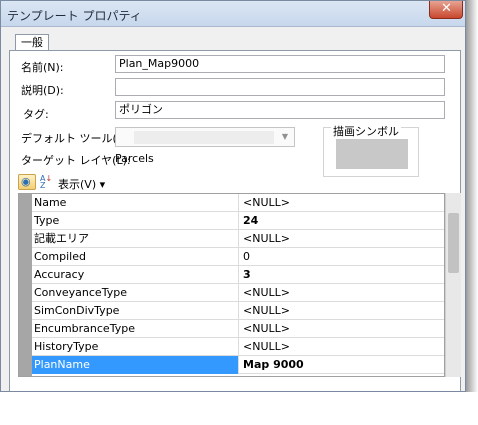  What do you see at coordinates (342, 365) in the screenshot?
I see `grid-row-value: Map 9000` at bounding box center [342, 365].